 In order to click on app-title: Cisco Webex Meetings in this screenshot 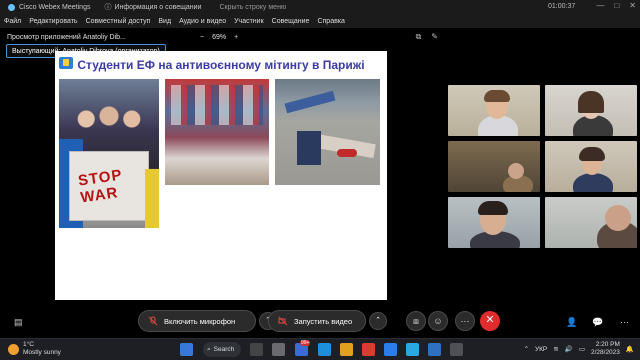, I will do `click(45, 7)`.